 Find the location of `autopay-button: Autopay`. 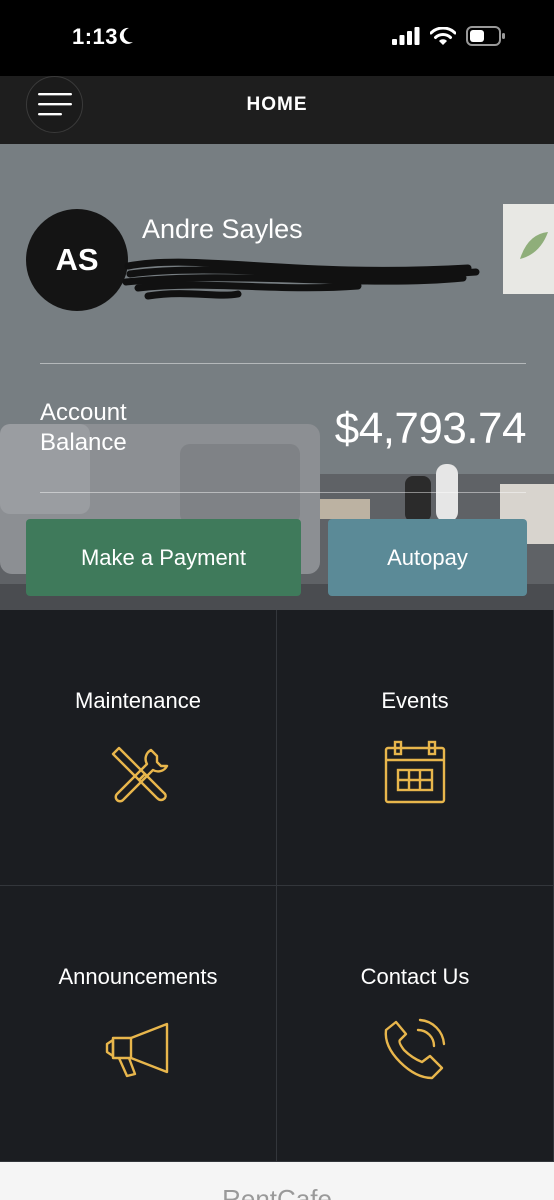

autopay-button: Autopay is located at coordinates (427, 557).